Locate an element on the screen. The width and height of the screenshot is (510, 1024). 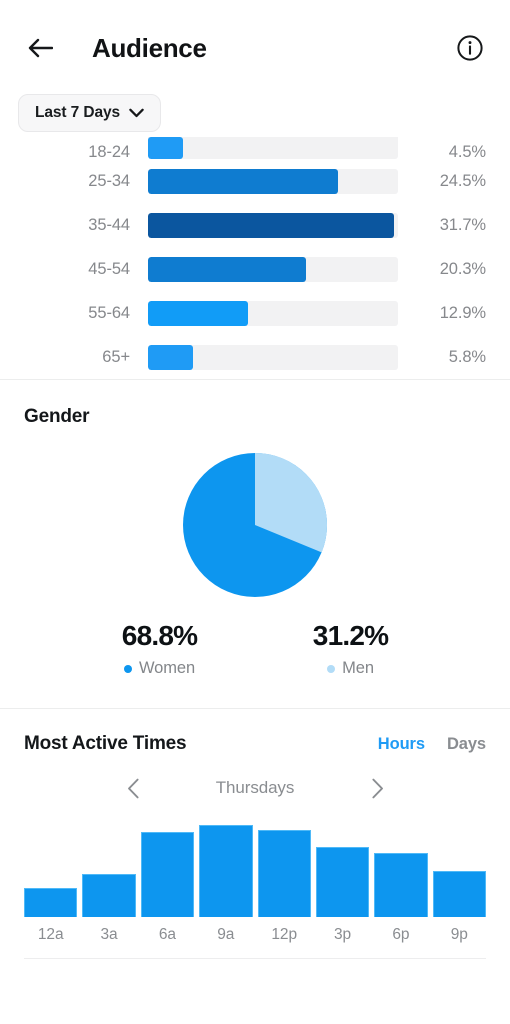
age-range-percent: 20.3% is located at coordinates (462, 268).